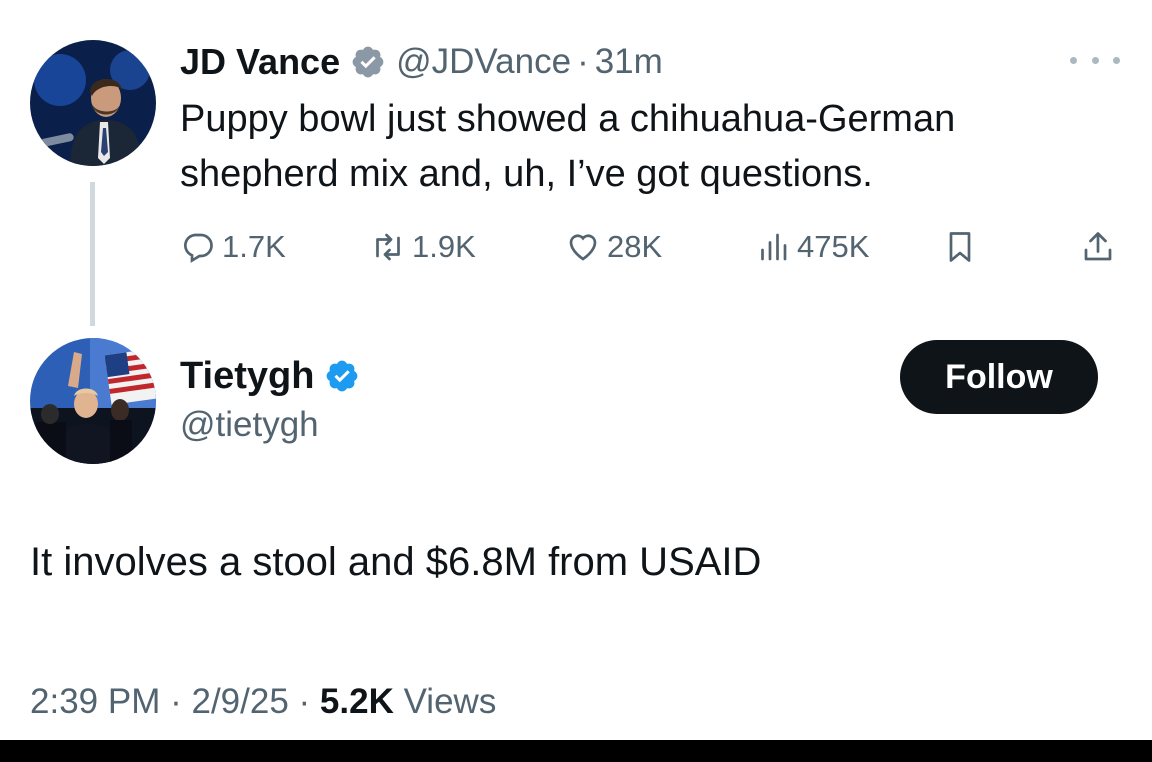 This screenshot has width=1152, height=762. Describe the element at coordinates (444, 246) in the screenshot. I see `retweet-count: 1.9K` at that location.